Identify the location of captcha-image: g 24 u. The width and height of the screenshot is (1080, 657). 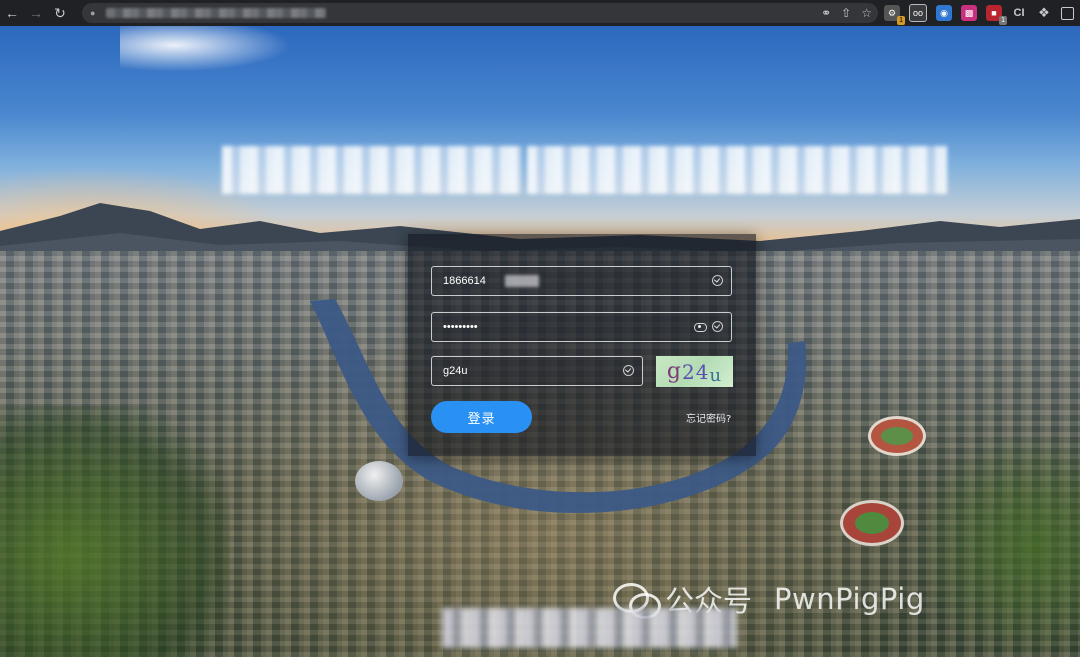
(694, 371).